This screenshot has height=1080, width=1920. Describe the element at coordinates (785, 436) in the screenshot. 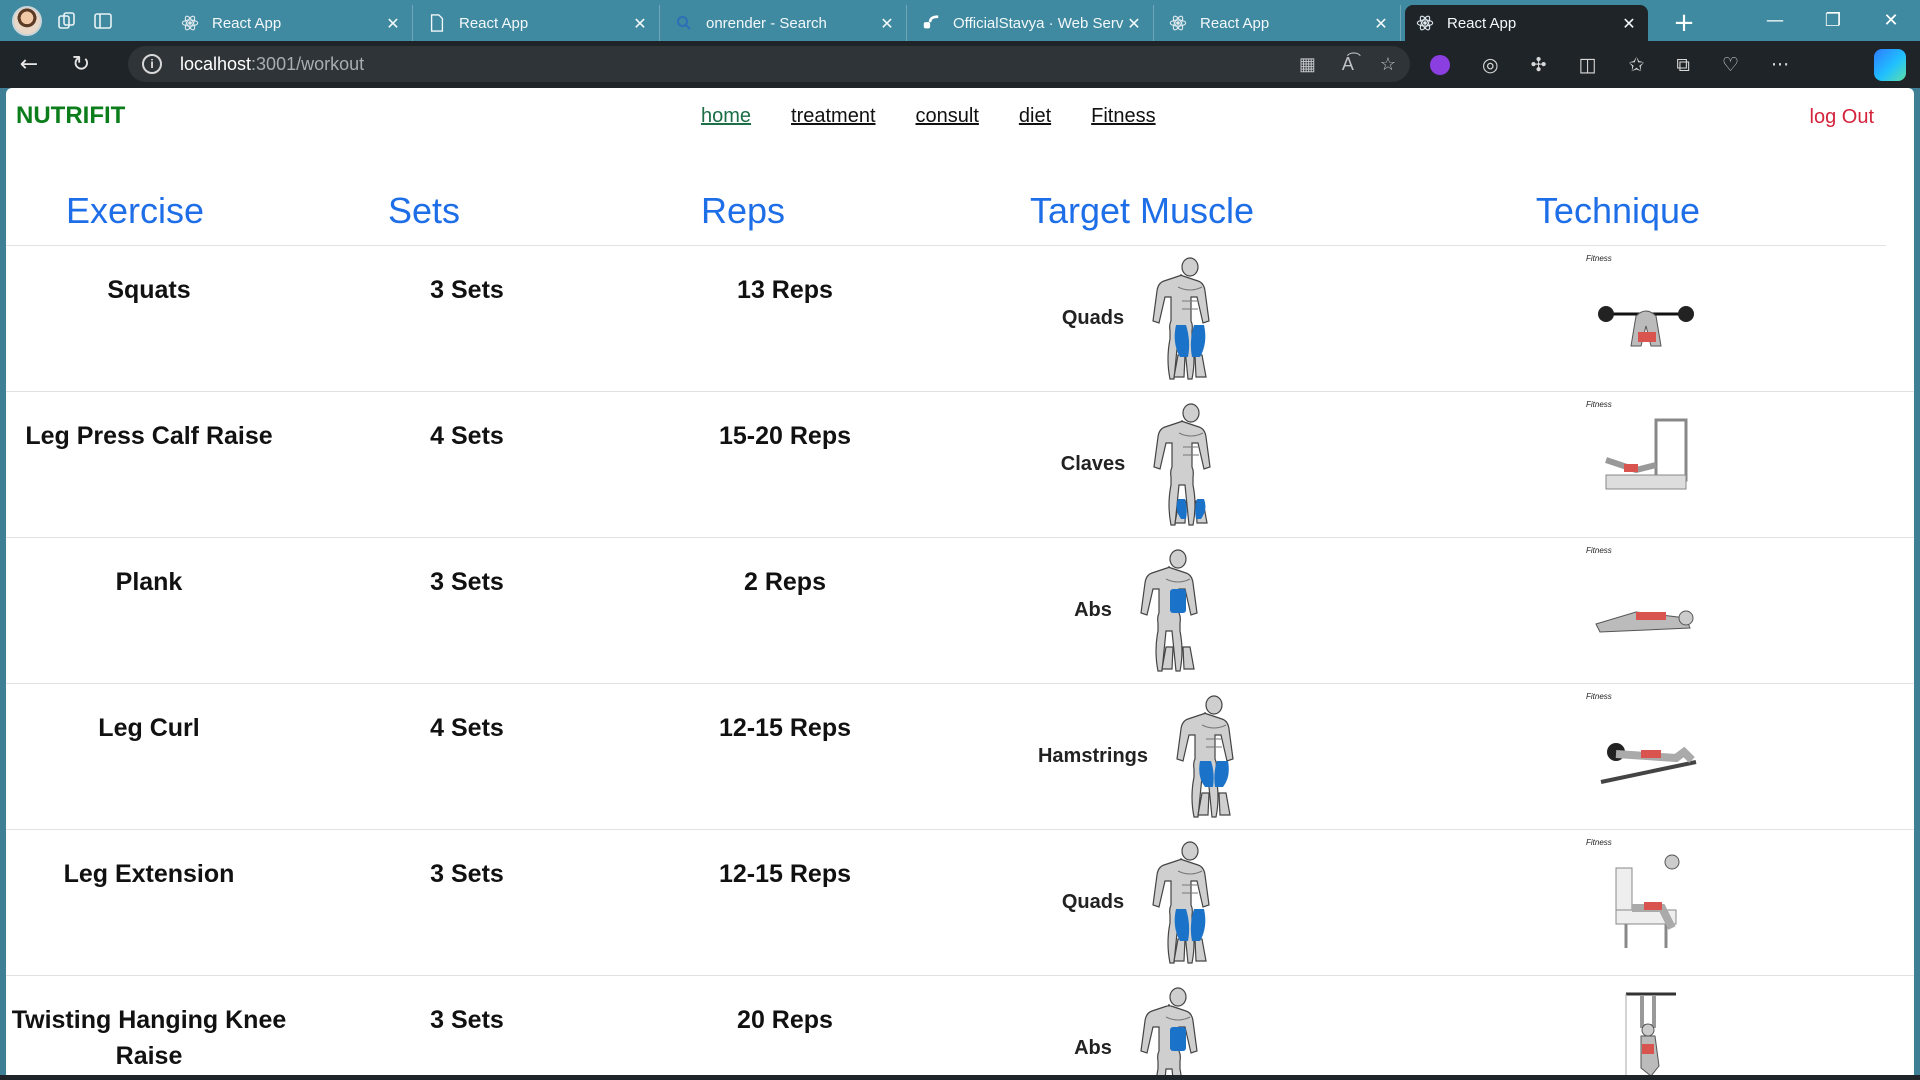

I see `reps-value: 15-20 Reps` at that location.